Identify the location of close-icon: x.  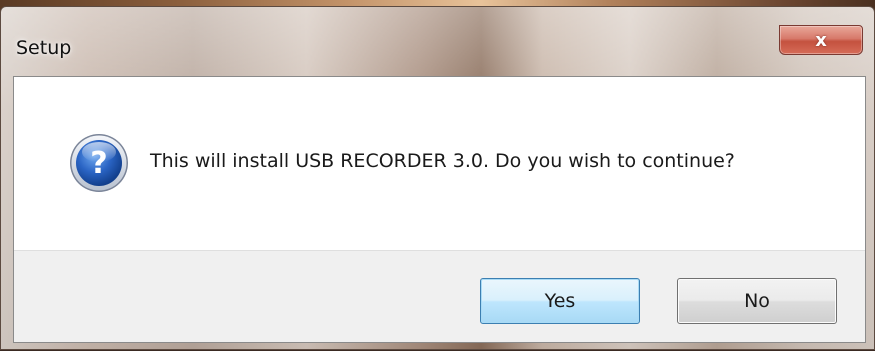
(821, 40).